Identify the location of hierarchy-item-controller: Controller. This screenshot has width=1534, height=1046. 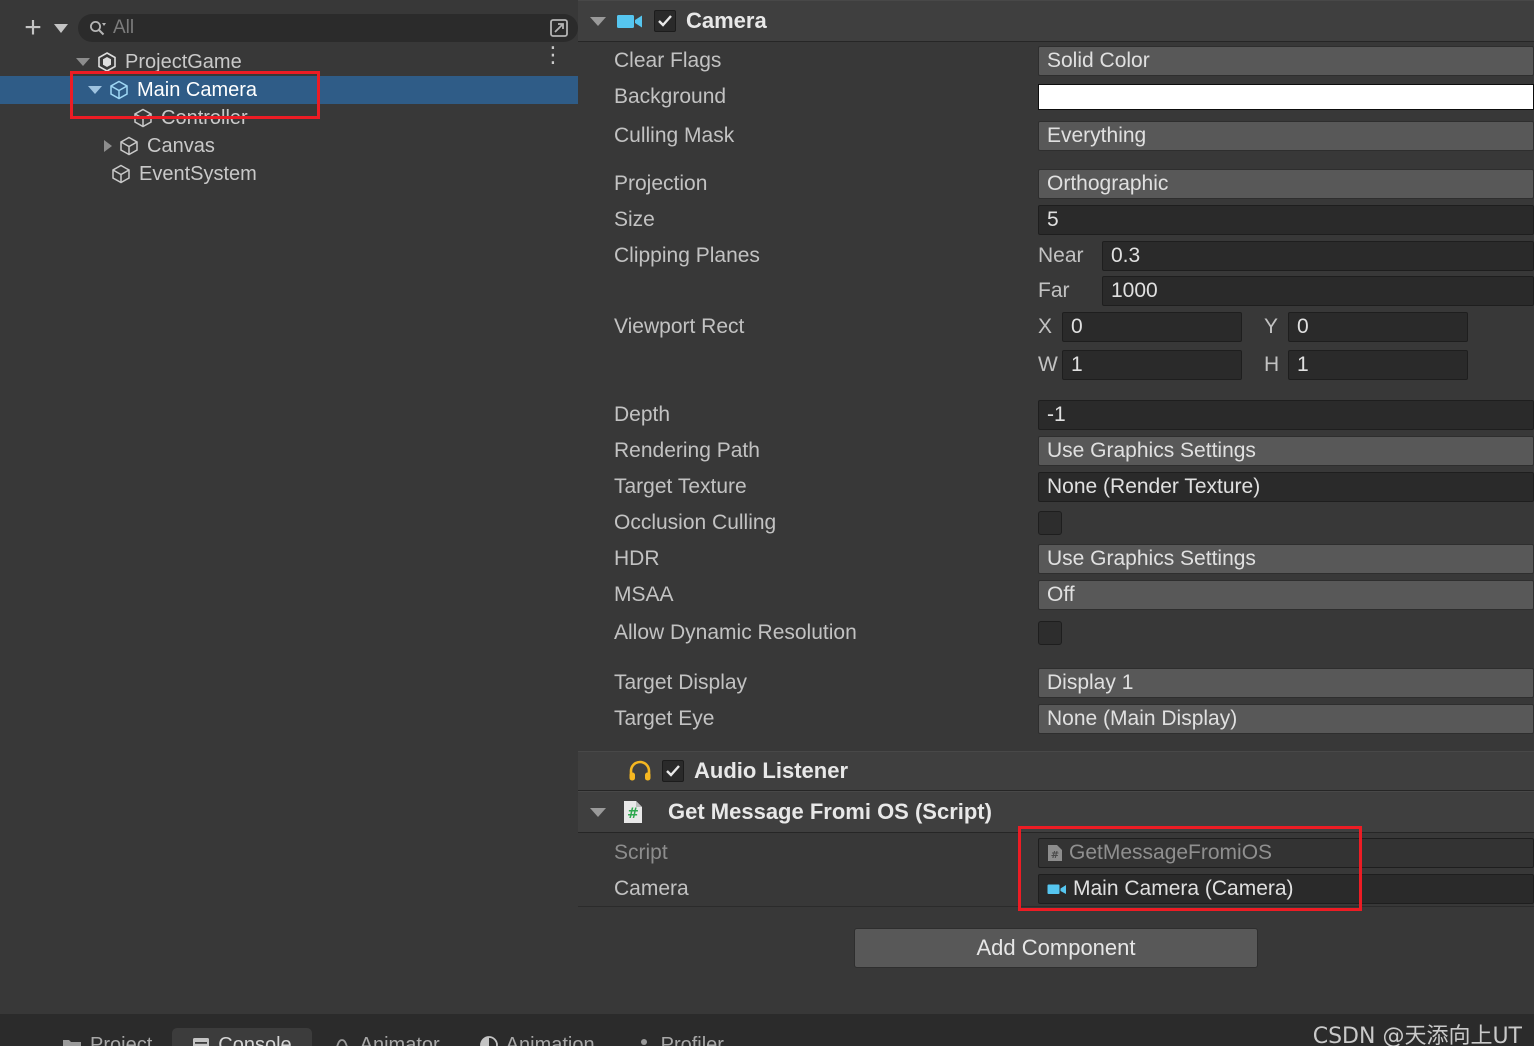
(289, 118).